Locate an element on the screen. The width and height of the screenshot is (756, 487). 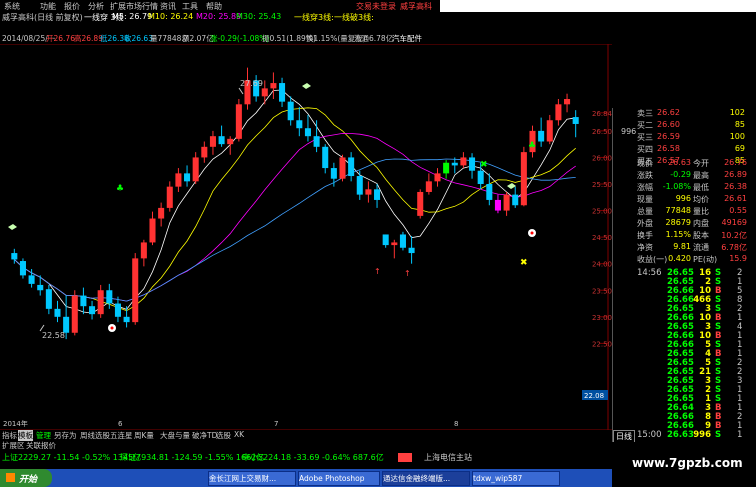
order-book-label: 买四 is located at coordinates (645, 149).